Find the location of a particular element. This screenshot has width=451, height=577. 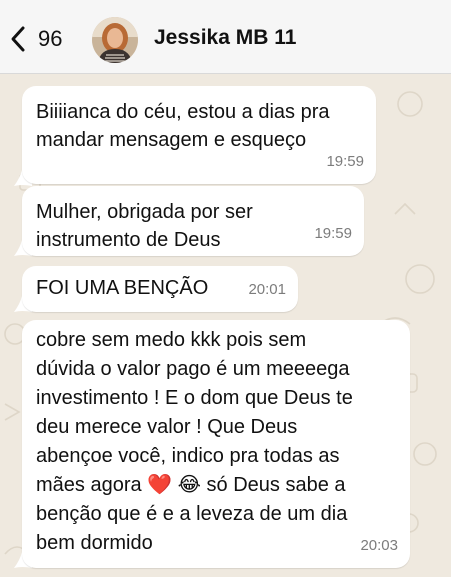

back-button: 96 is located at coordinates (36, 39).